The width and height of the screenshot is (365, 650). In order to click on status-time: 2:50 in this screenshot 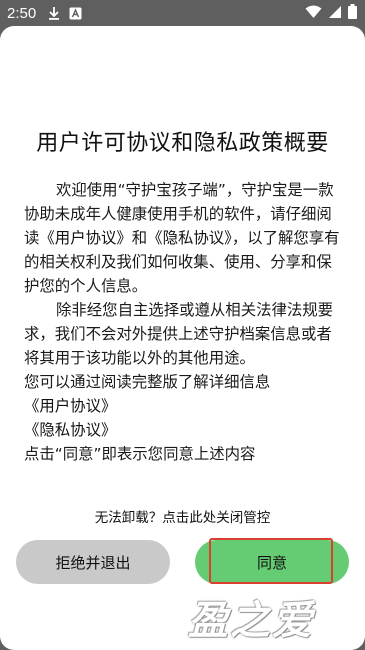, I will do `click(22, 13)`.